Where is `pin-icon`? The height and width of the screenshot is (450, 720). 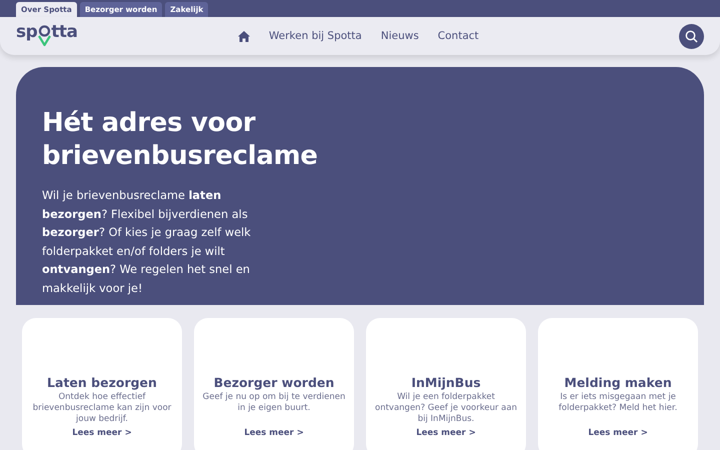
pin-icon is located at coordinates (45, 36).